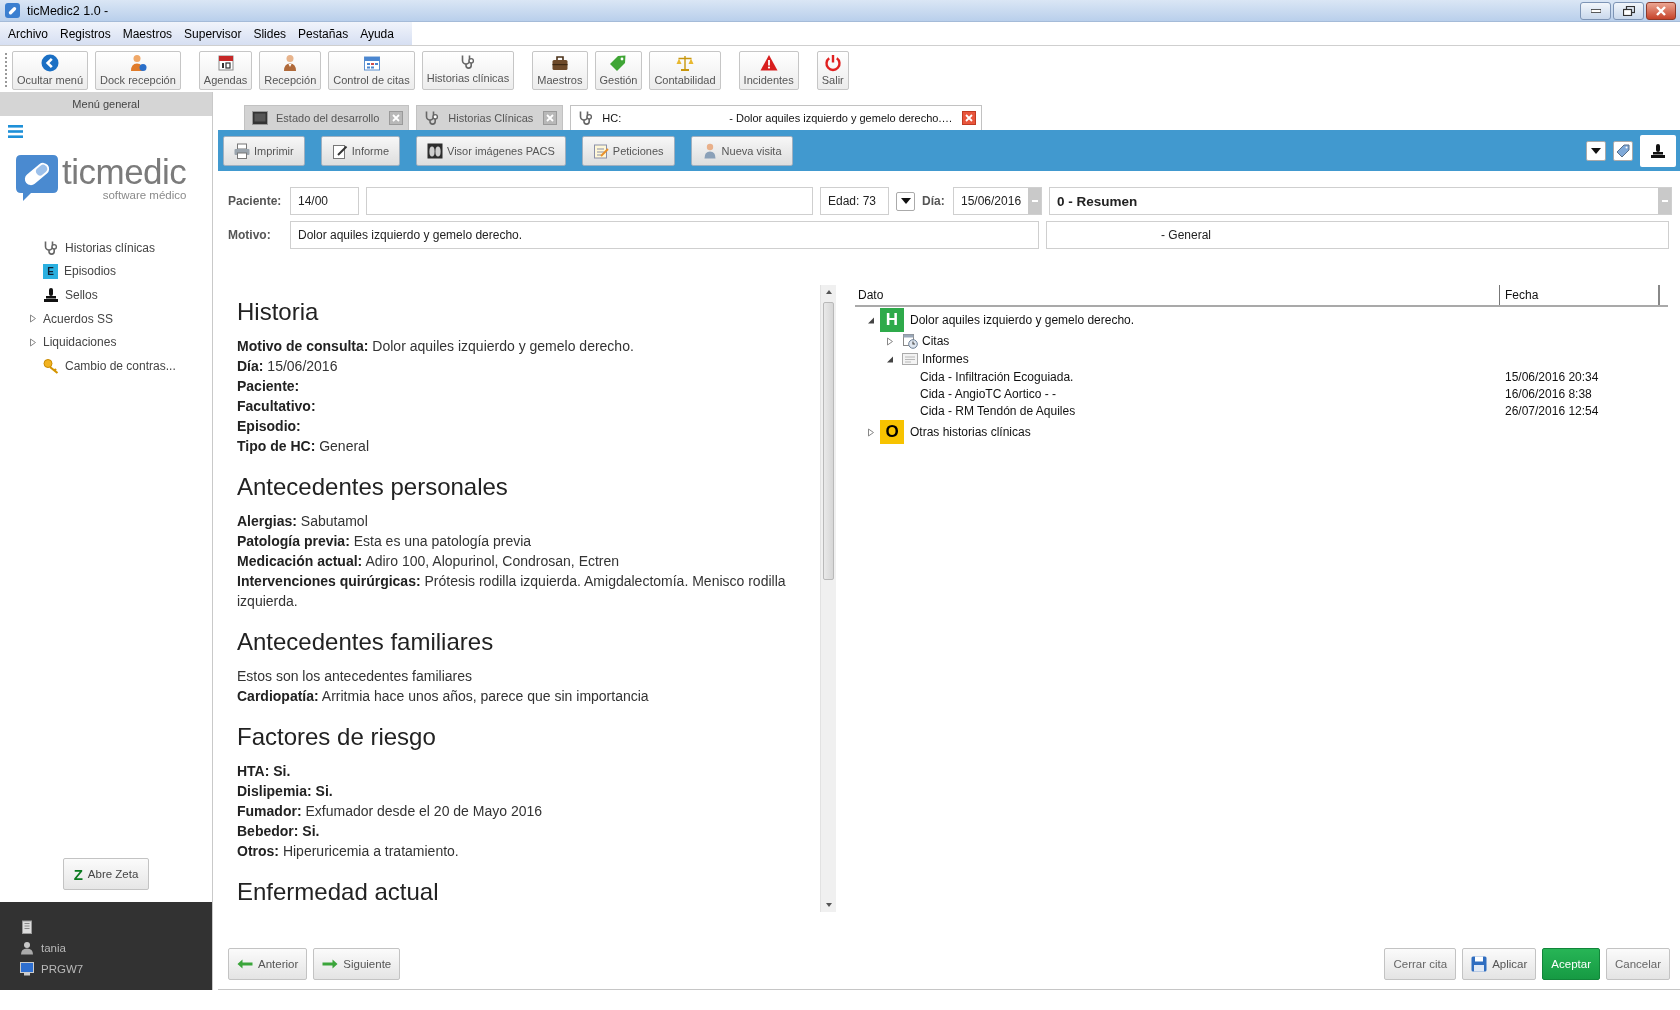 Image resolution: width=1680 pixels, height=1010 pixels. Describe the element at coordinates (264, 150) in the screenshot. I see `toolbar-button: Imprimir` at that location.